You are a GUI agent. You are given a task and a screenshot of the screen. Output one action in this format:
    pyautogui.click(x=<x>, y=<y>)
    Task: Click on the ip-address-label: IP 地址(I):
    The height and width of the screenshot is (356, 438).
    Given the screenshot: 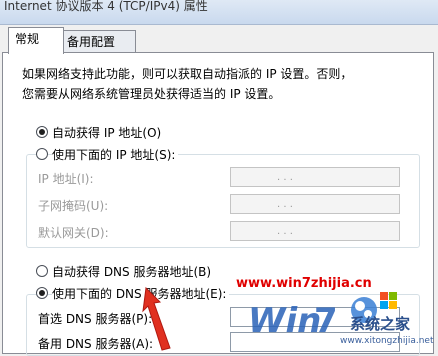 What is the action you would take?
    pyautogui.click(x=66, y=179)
    